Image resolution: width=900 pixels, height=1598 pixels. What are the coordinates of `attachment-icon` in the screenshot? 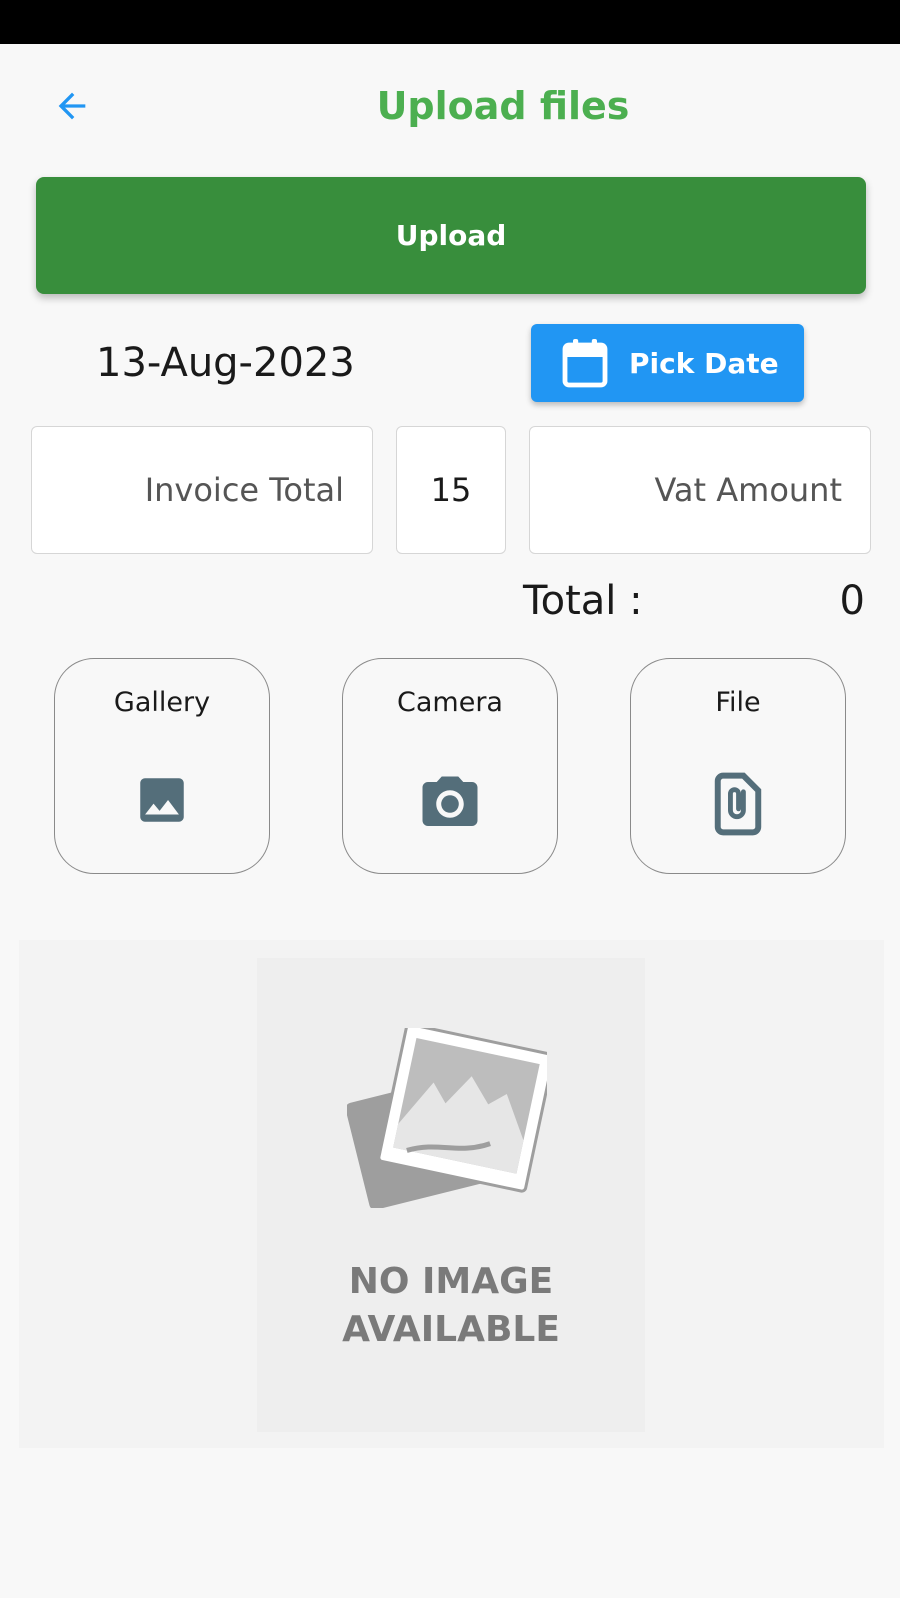 It's located at (738, 804).